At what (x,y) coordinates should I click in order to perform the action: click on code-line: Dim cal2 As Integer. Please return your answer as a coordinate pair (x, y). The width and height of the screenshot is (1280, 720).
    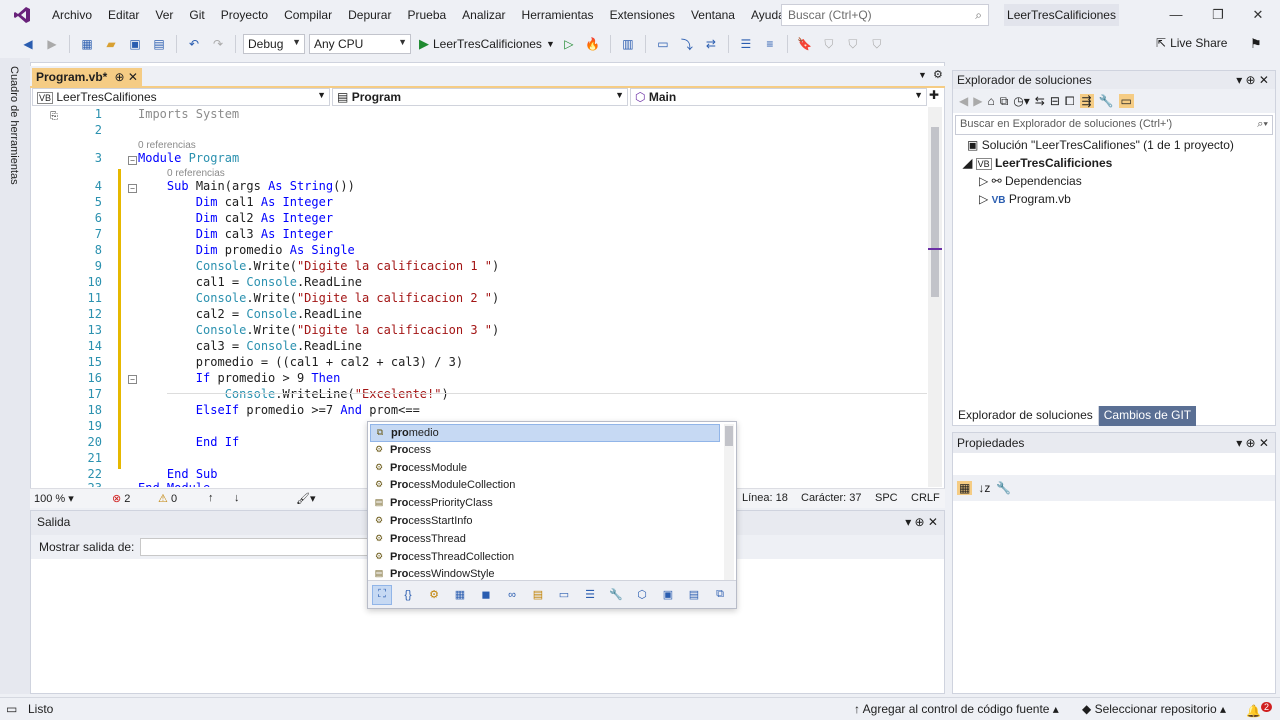
    Looking at the image, I should click on (235, 218).